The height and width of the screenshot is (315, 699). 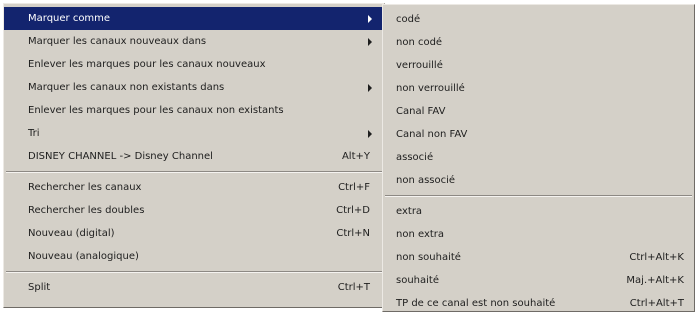 What do you see at coordinates (538, 134) in the screenshot?
I see `submenu-item-canal-non-fav: Canal non FAV` at bounding box center [538, 134].